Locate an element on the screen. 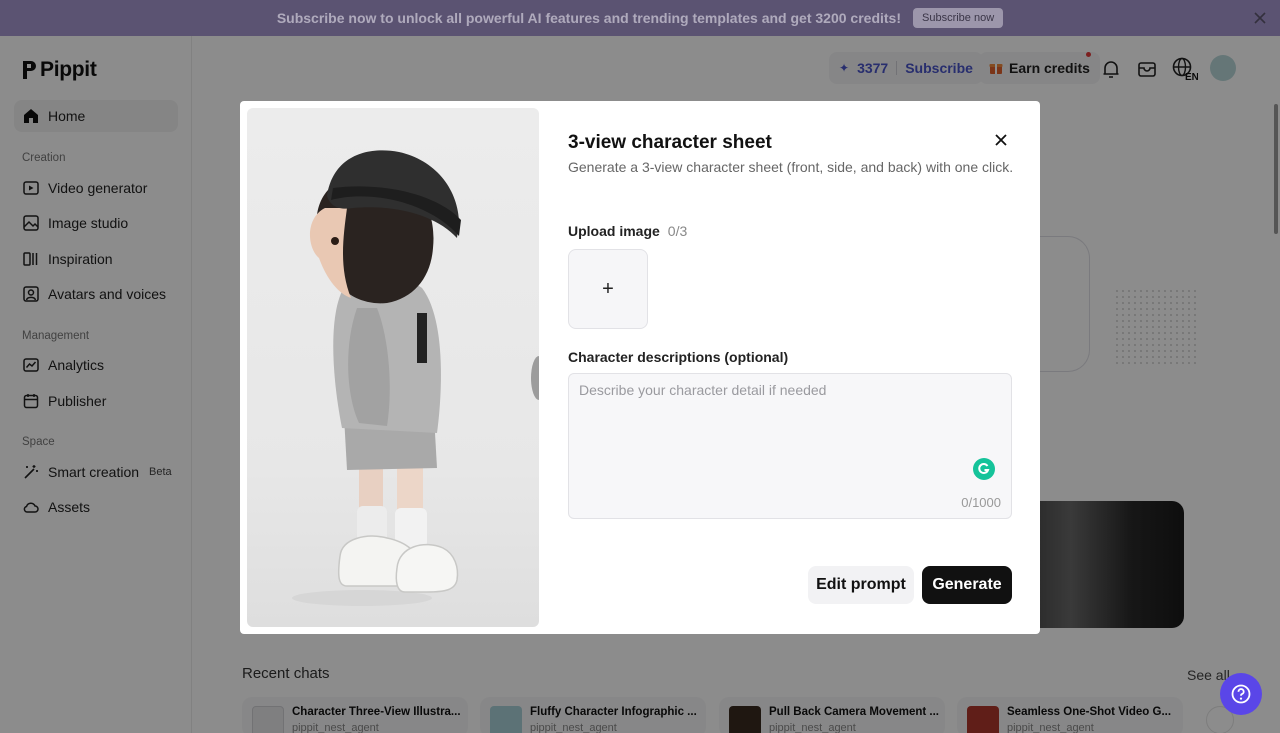  banner-subscribe-button: Subscribe now is located at coordinates (958, 18).